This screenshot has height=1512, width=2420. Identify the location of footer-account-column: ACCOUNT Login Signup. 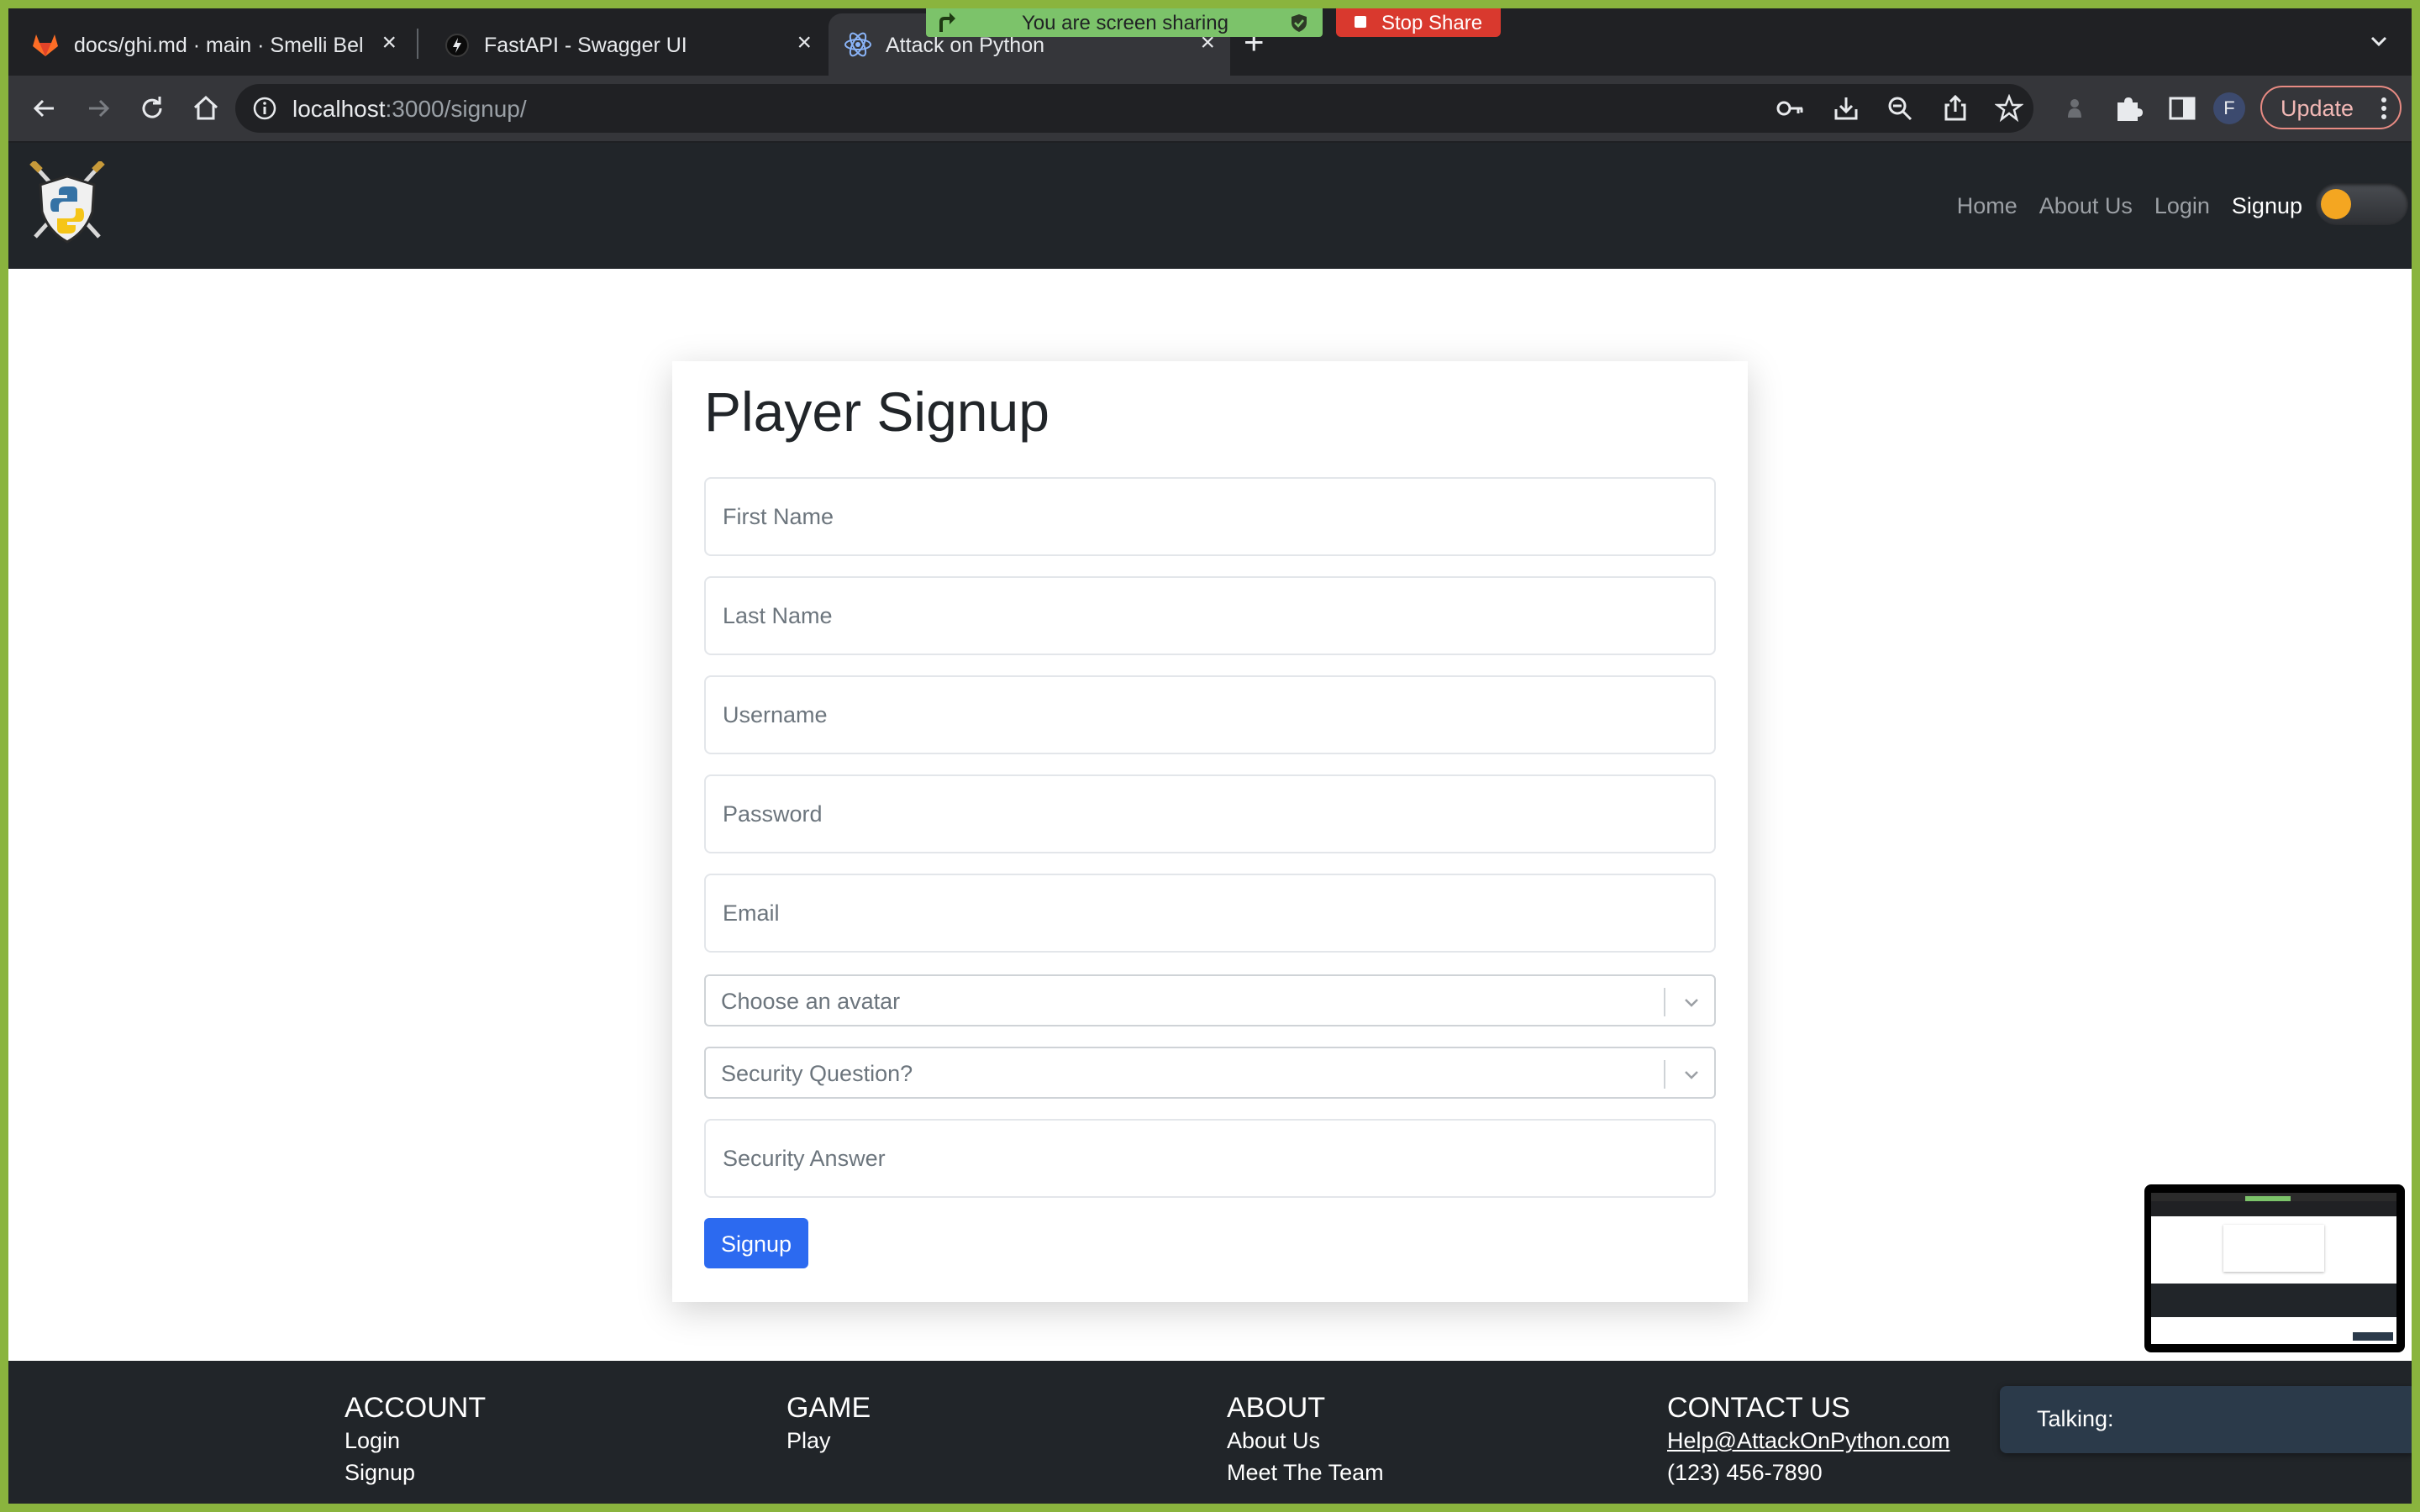
(415, 1439).